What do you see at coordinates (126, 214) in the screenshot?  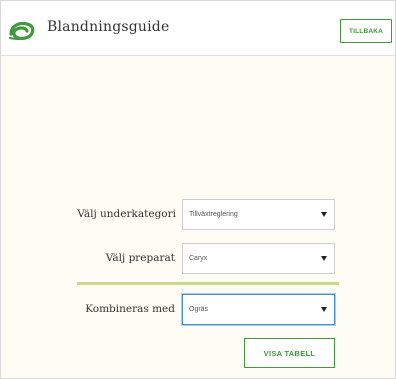 I see `subcategory-label: Välj underkategori` at bounding box center [126, 214].